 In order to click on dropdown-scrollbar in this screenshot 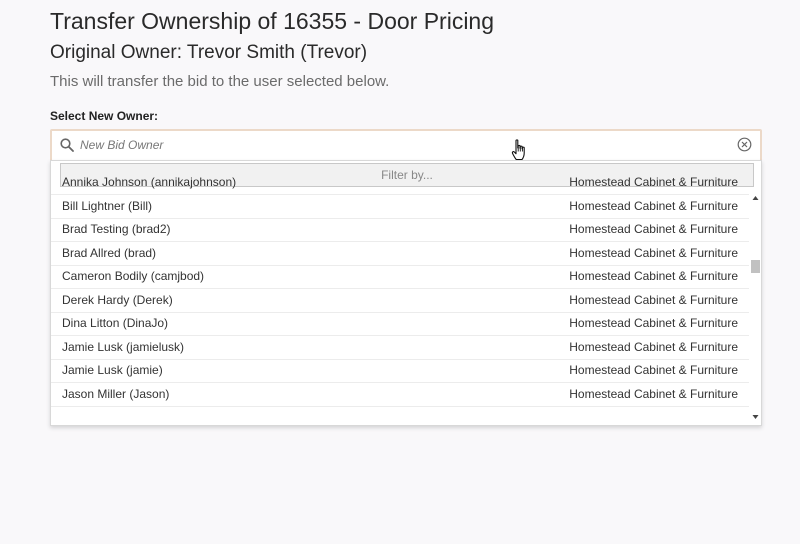, I will do `click(755, 307)`.